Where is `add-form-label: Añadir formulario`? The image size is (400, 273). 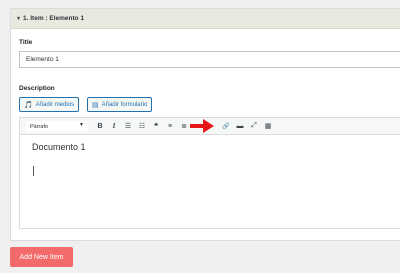
add-form-label: Añadir formulario is located at coordinates (124, 104).